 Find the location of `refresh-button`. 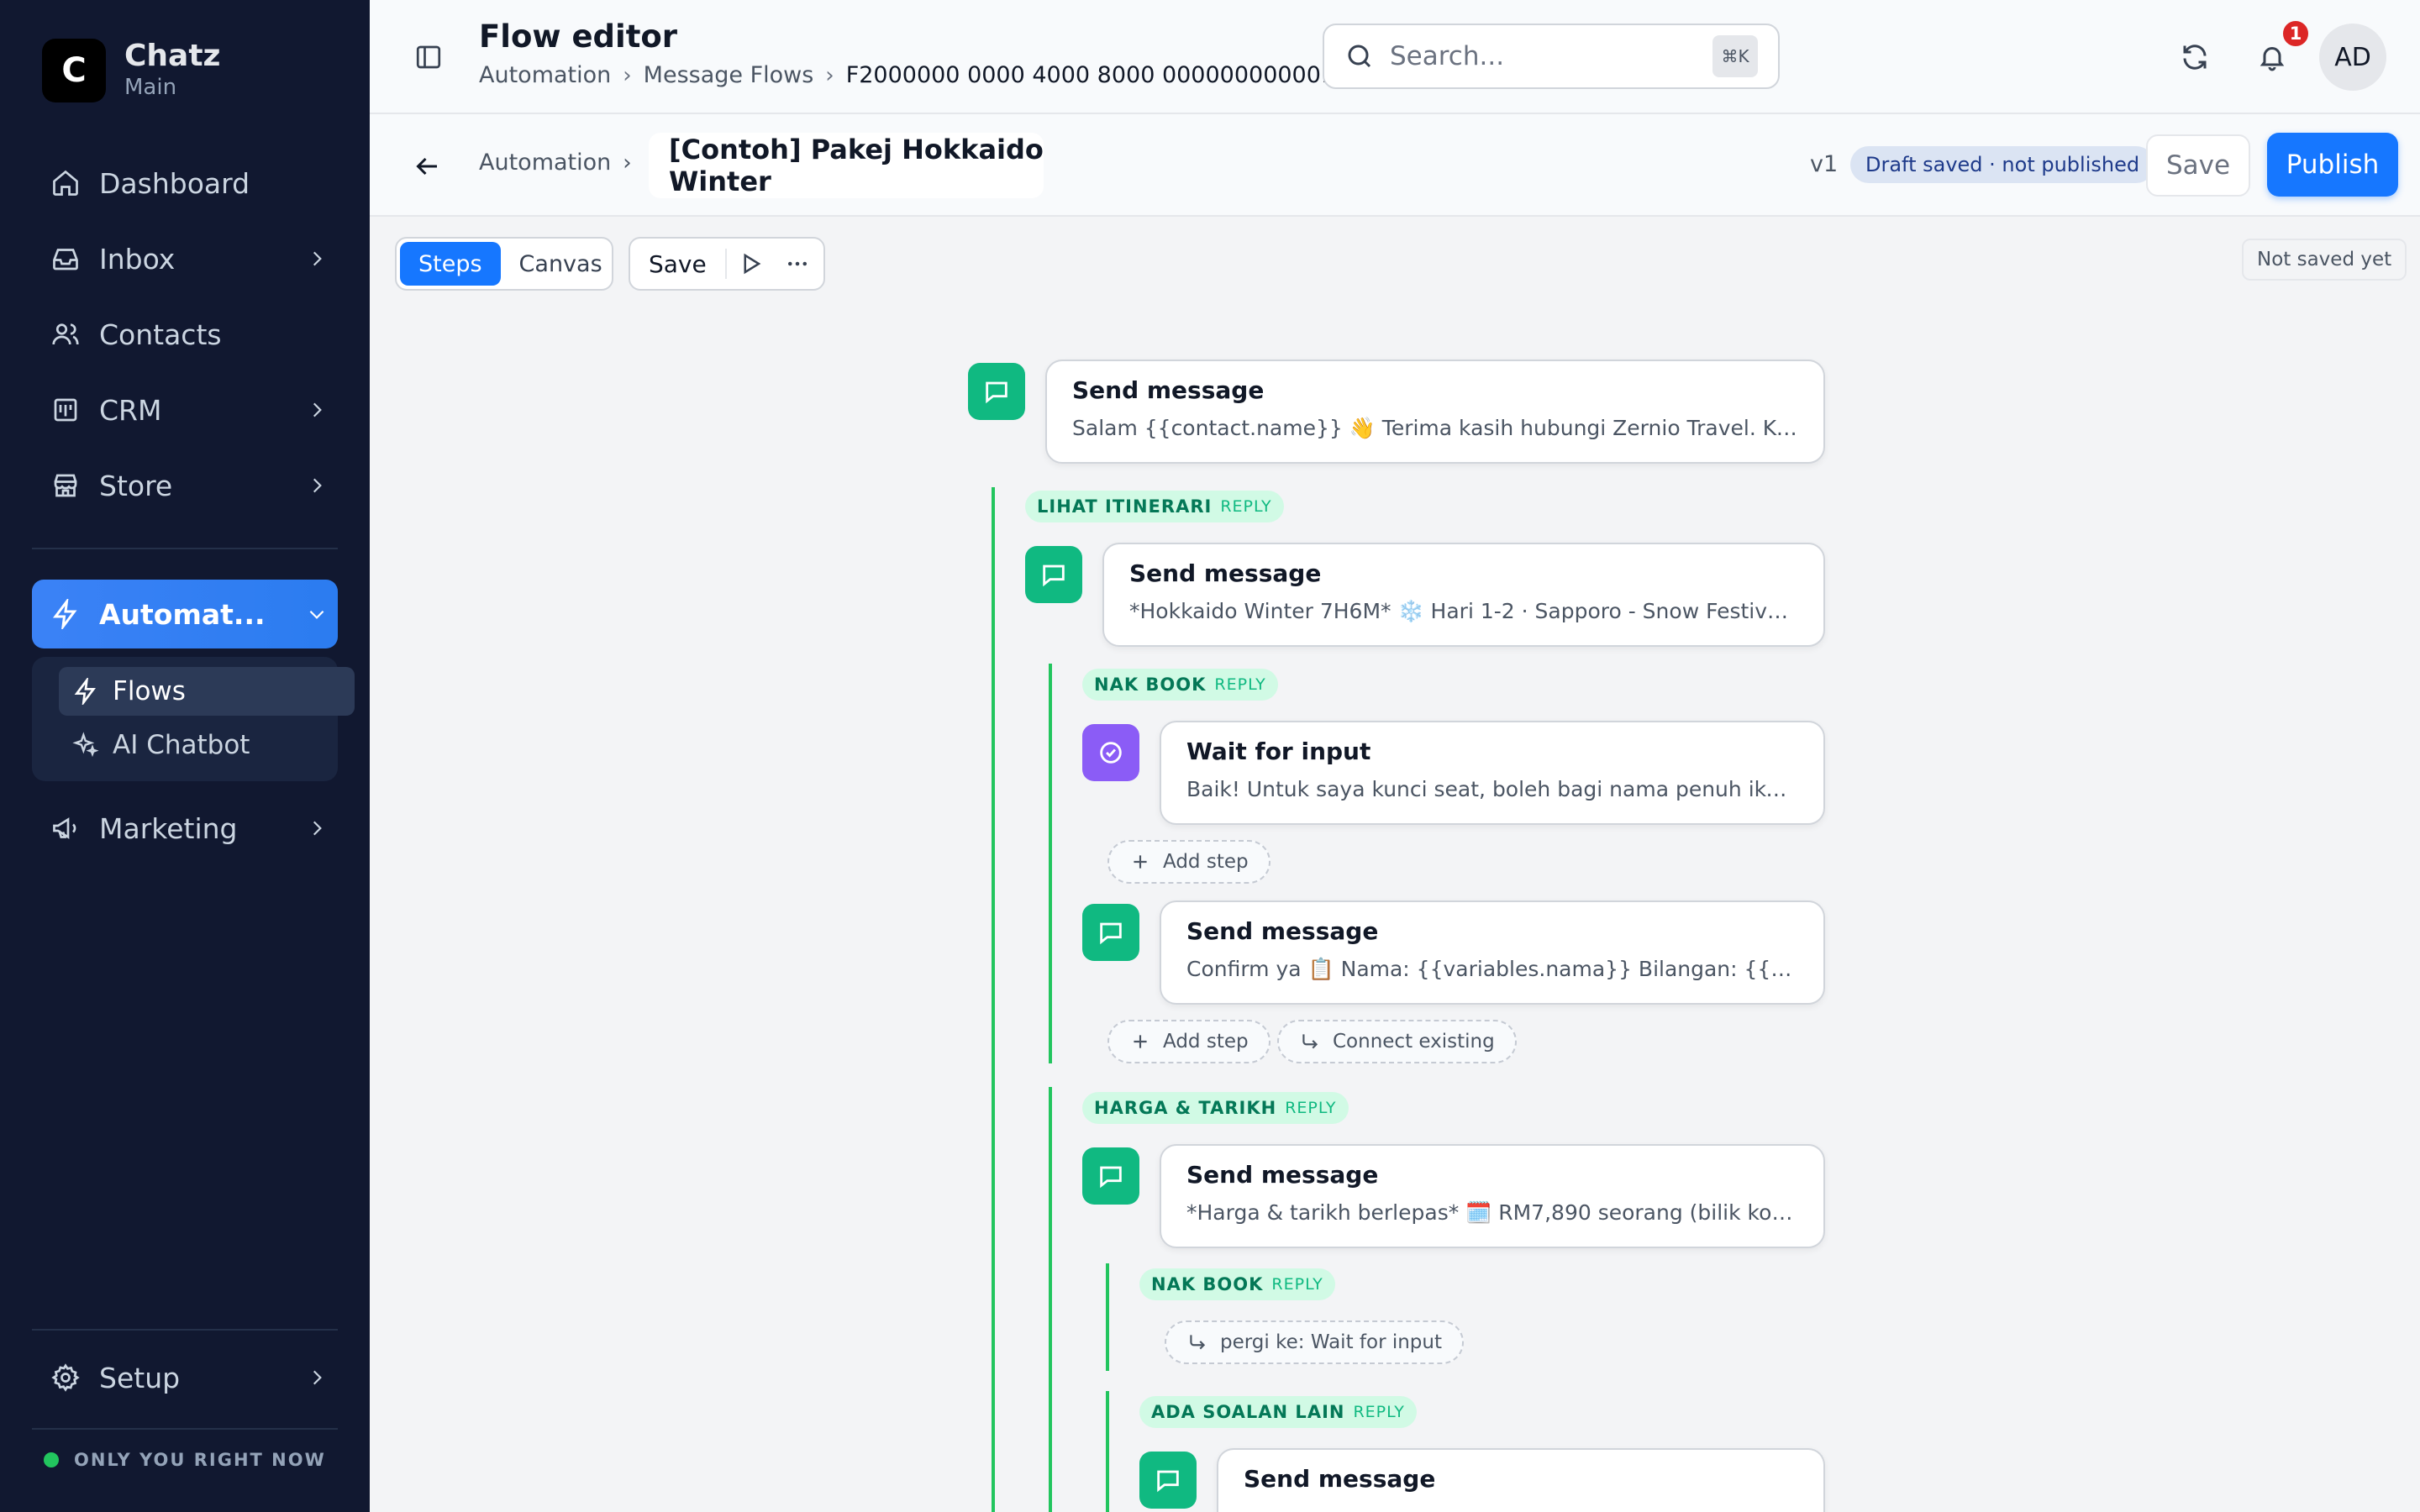

refresh-button is located at coordinates (2195, 57).